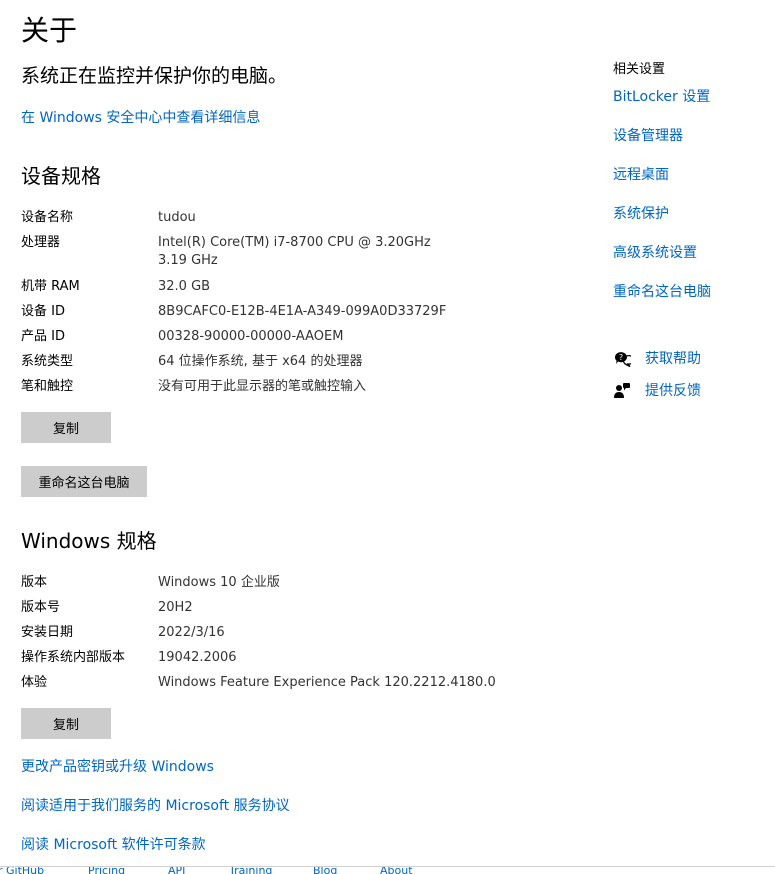  What do you see at coordinates (624, 359) in the screenshot?
I see `chat-help-icon: ?` at bounding box center [624, 359].